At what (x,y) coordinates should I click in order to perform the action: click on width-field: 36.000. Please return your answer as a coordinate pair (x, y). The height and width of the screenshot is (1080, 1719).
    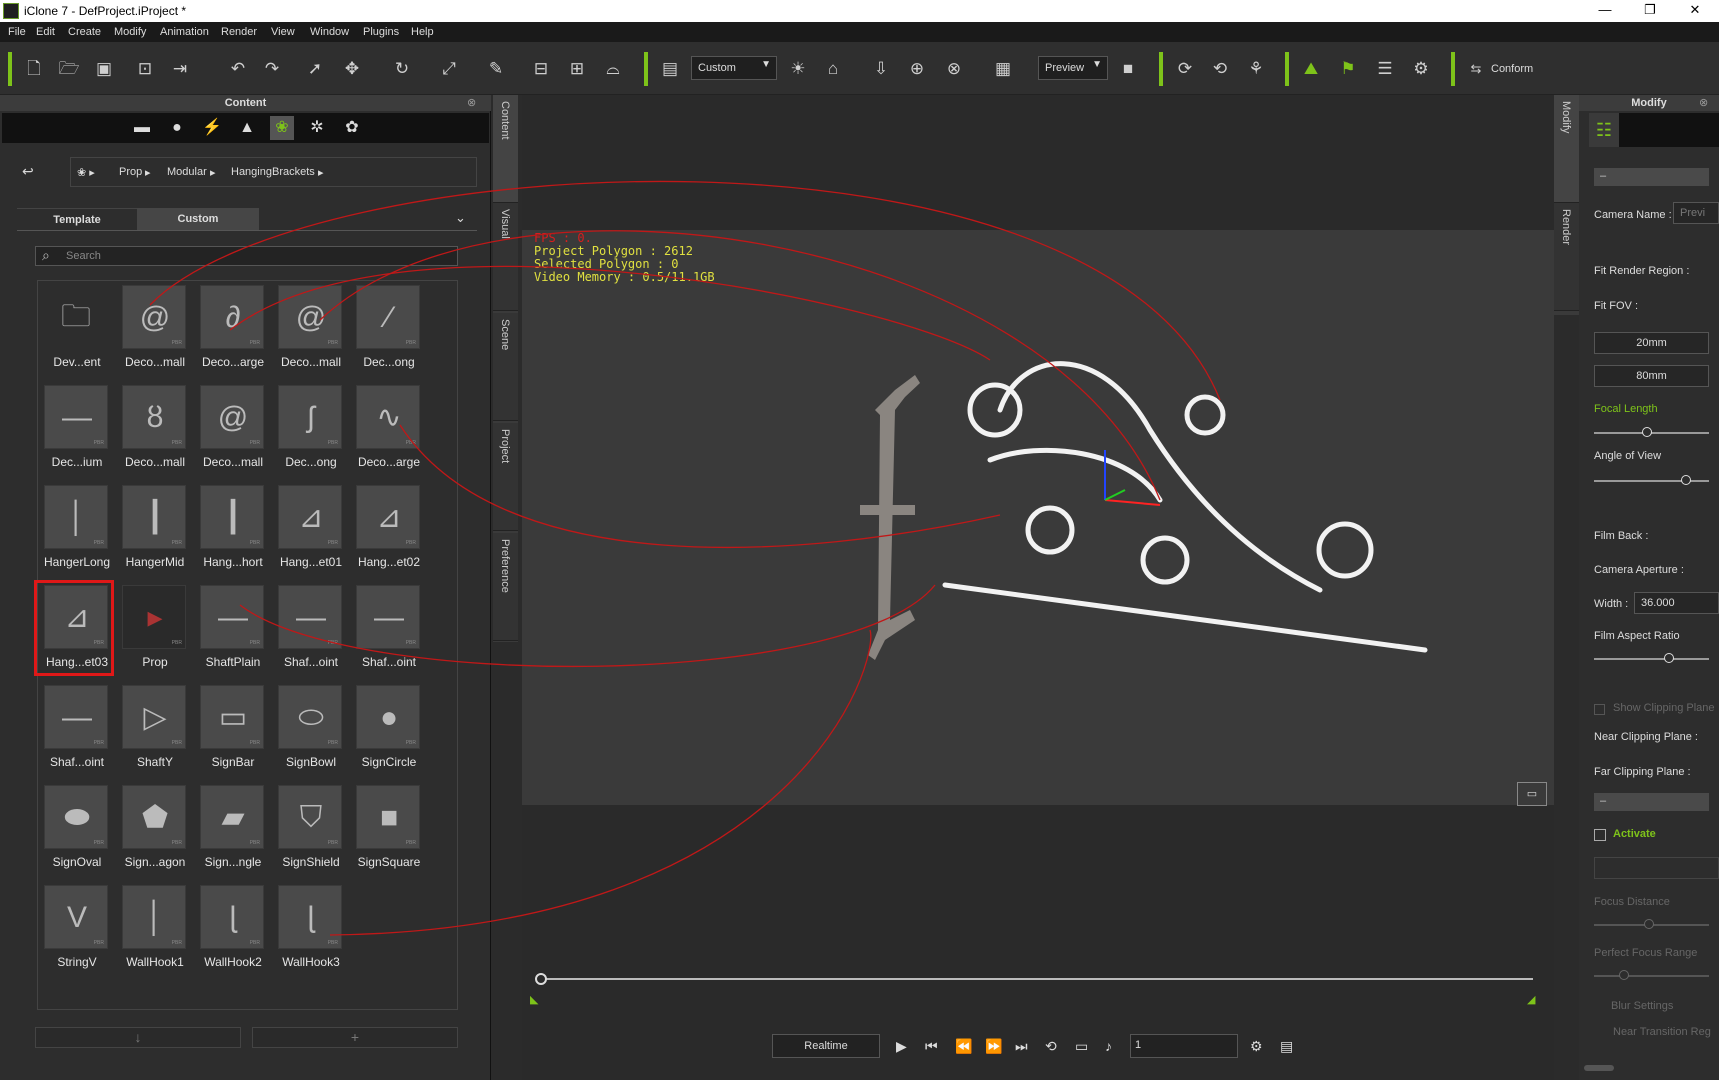
    Looking at the image, I should click on (1676, 603).